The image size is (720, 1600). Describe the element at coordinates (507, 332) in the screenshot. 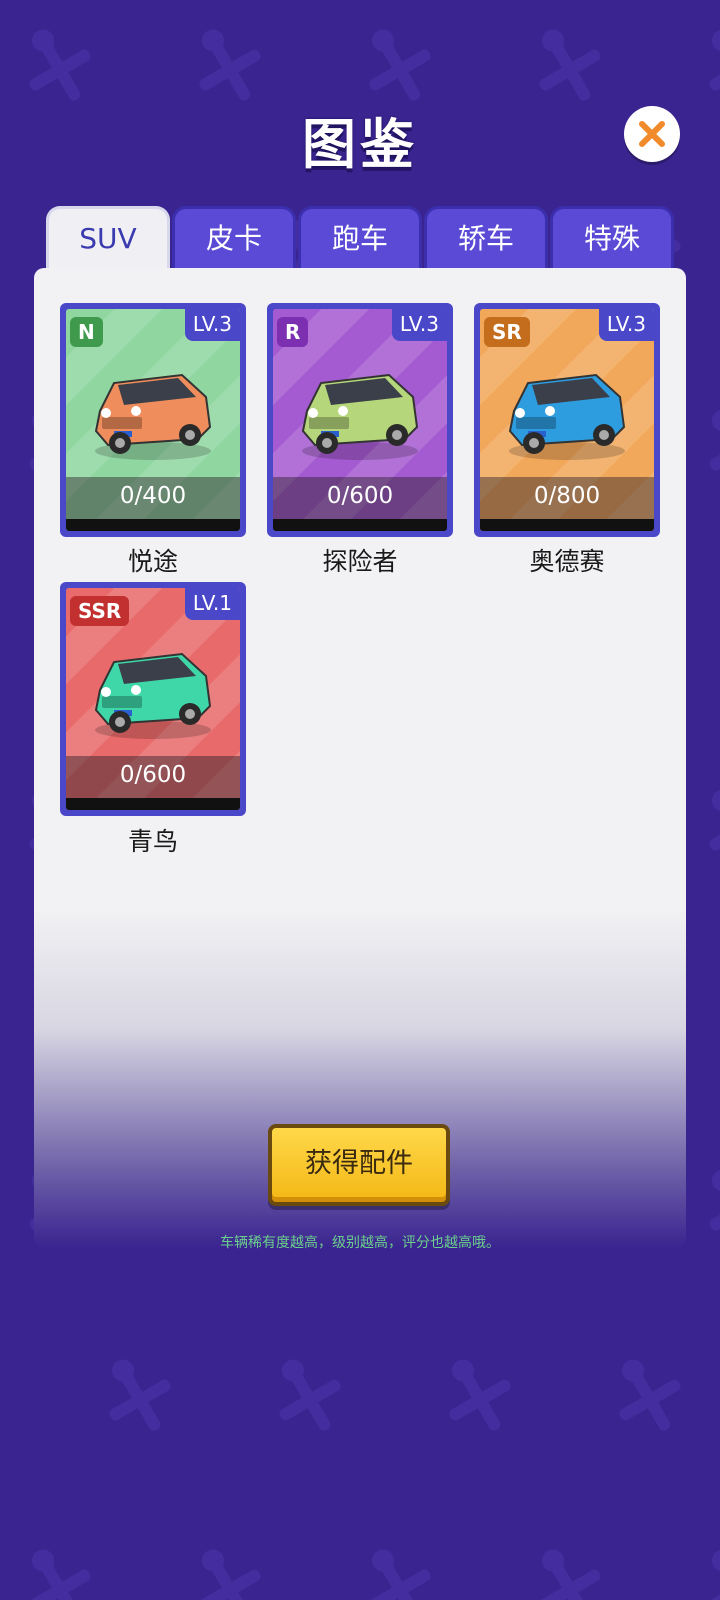

I see `rarity-badge: SR` at that location.